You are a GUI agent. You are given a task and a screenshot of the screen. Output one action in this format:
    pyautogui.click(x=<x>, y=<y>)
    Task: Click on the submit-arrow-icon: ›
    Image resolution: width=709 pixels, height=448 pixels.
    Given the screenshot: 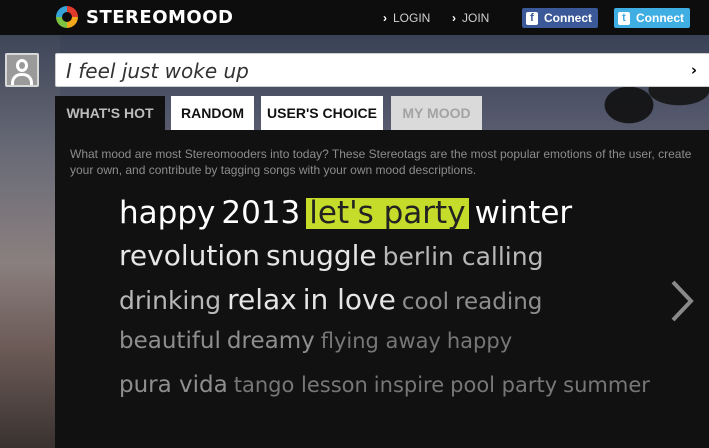 What is the action you would take?
    pyautogui.click(x=694, y=70)
    